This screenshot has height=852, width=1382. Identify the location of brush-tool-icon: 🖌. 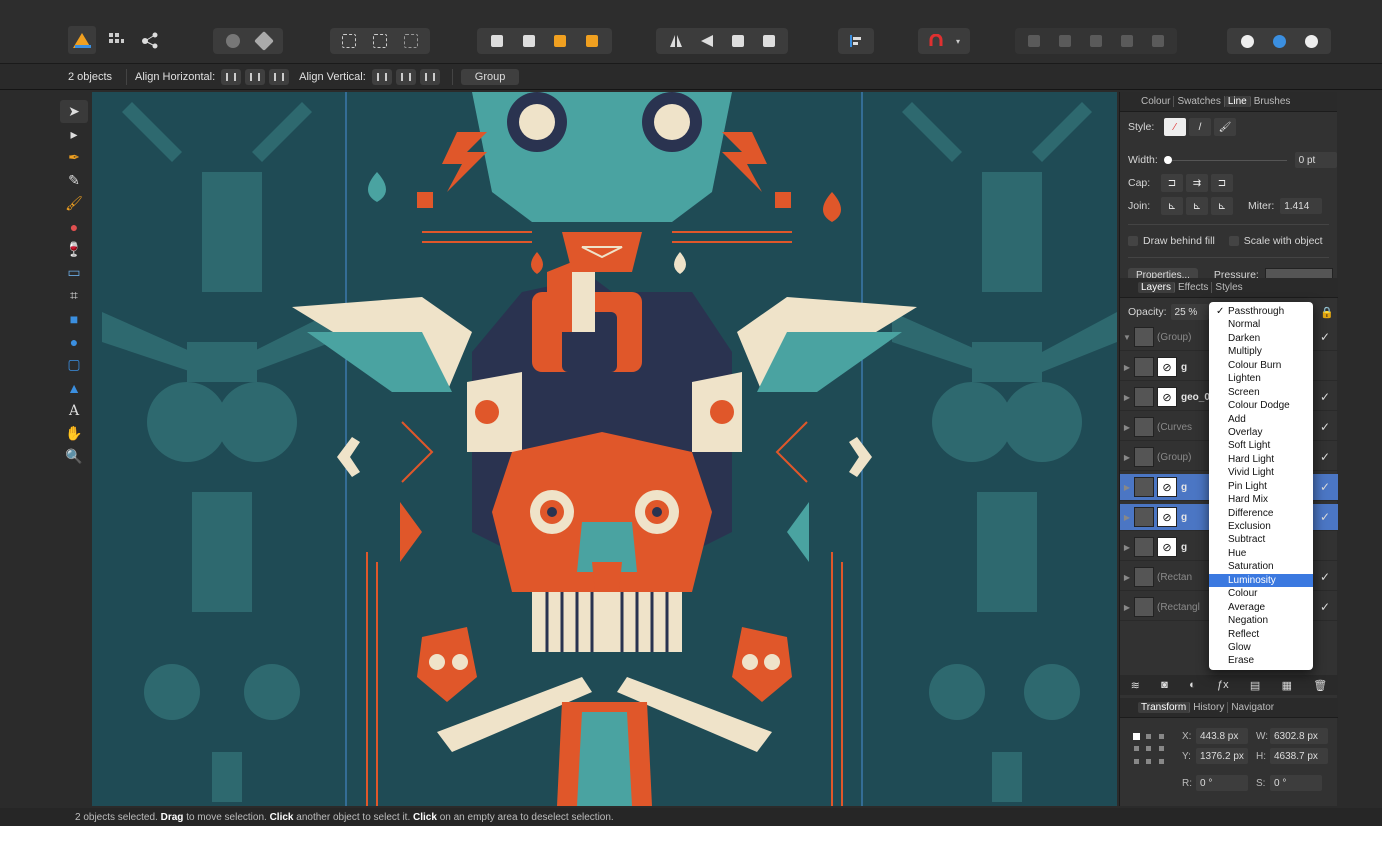
(74, 203).